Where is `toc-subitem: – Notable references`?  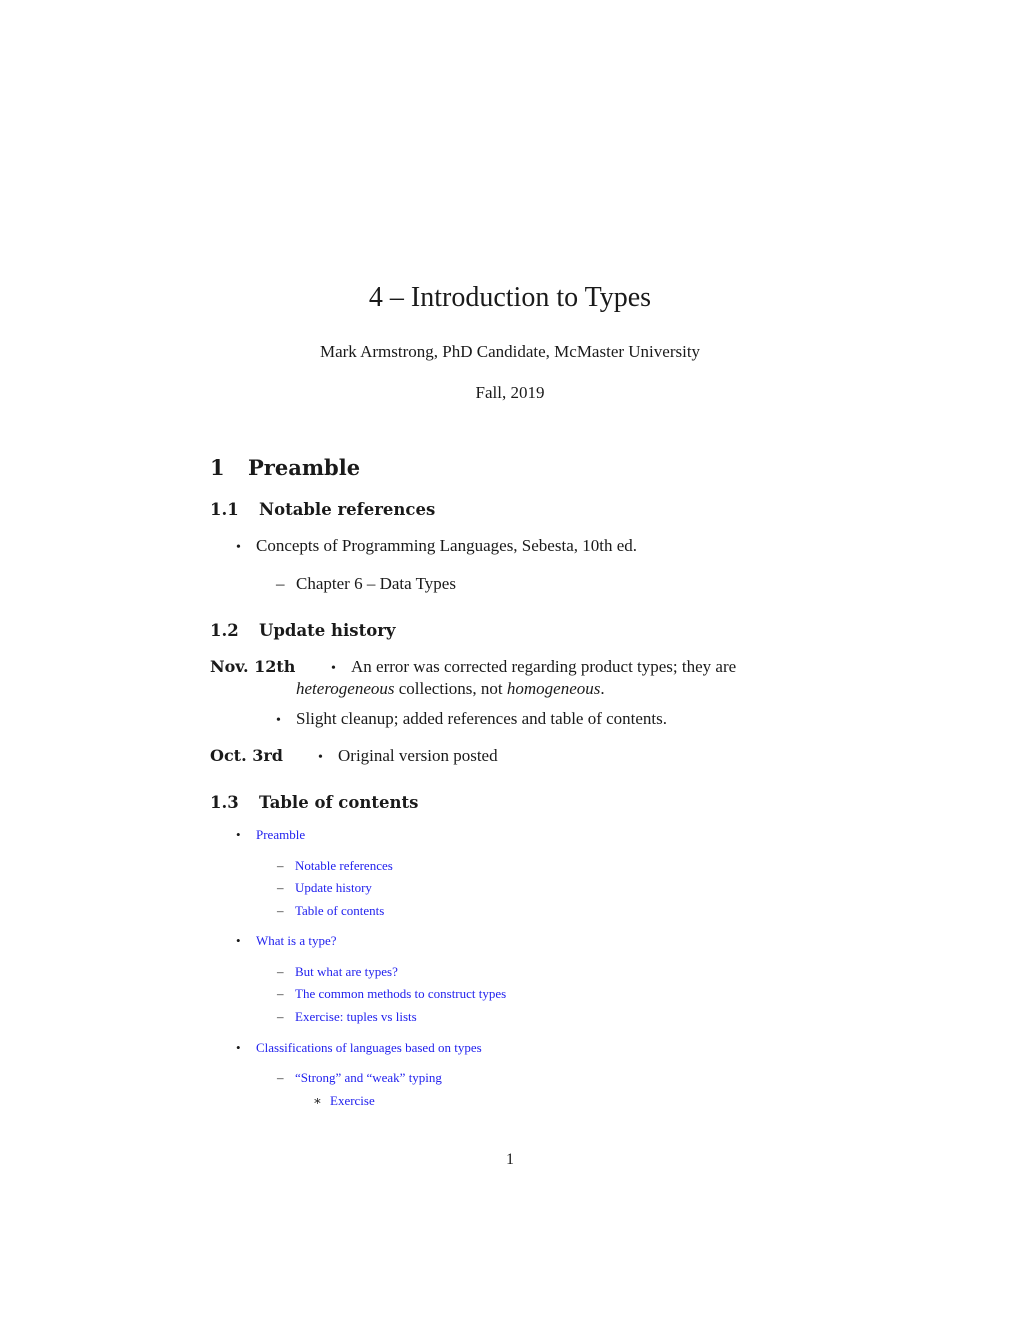 toc-subitem: – Notable references is located at coordinates (335, 866).